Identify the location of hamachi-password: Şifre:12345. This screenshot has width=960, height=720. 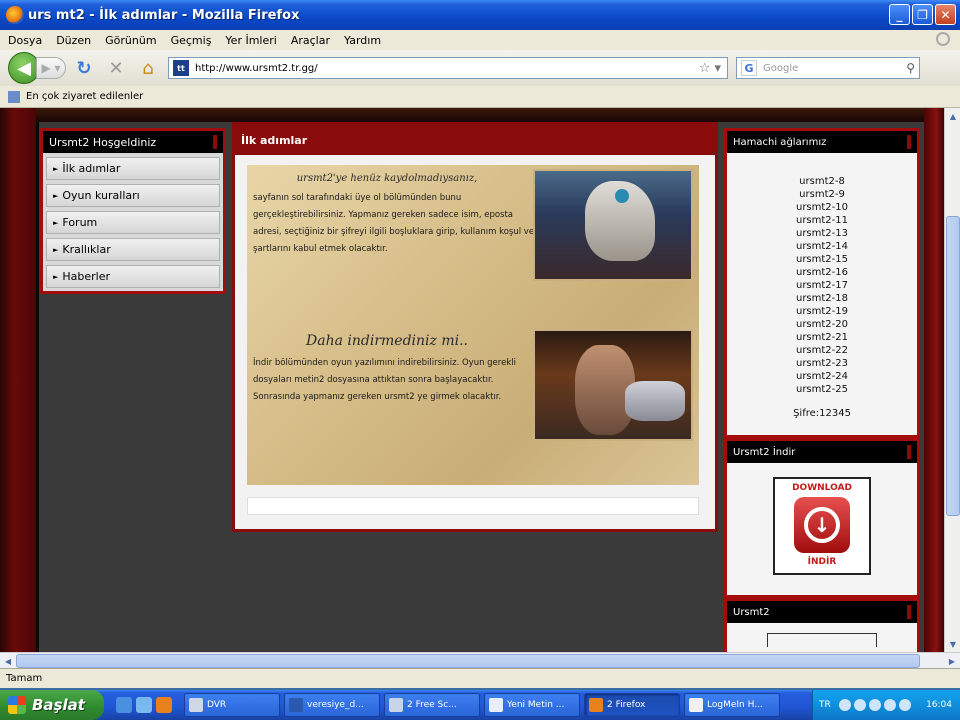
(822, 413).